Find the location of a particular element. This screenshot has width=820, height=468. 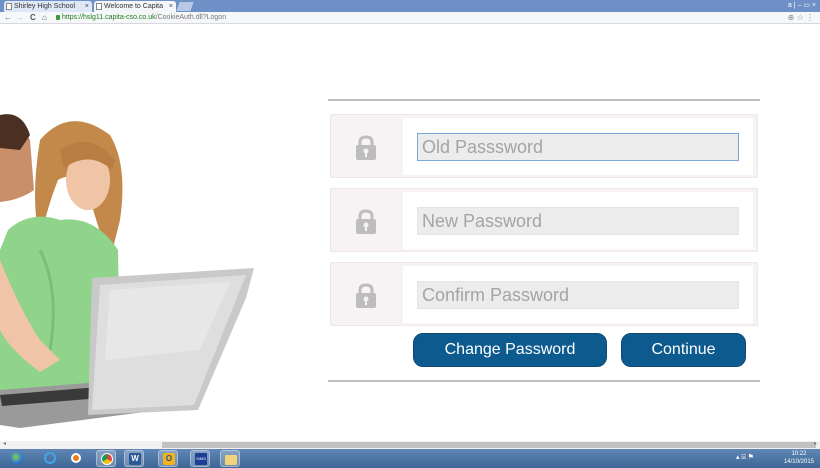

confirm-password-row is located at coordinates (544, 294).